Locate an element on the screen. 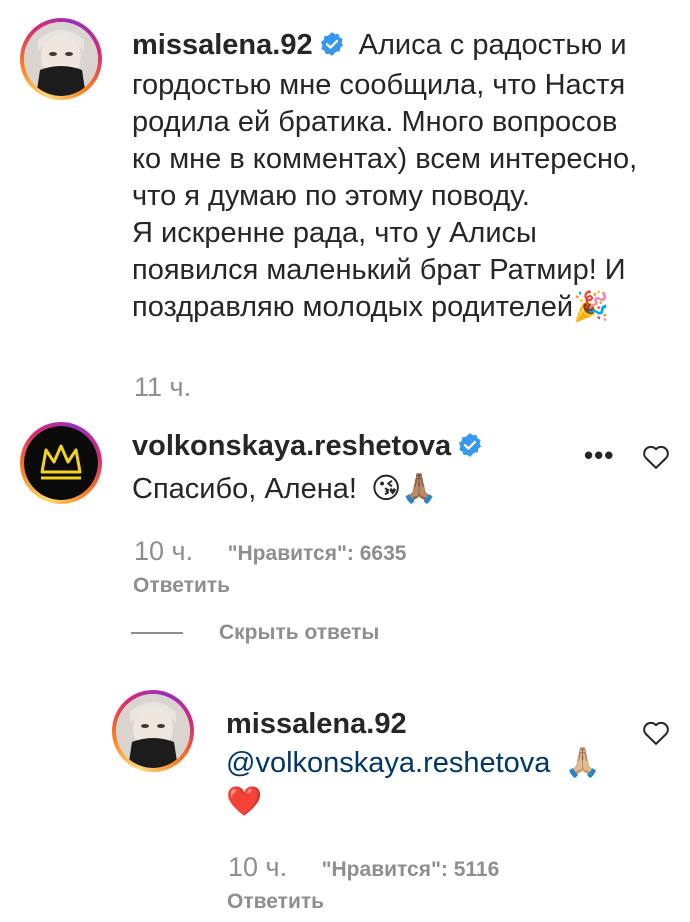 The image size is (690, 922). reply-meta: 10 ч. "Нравится": 5116 is located at coordinates (363, 867).